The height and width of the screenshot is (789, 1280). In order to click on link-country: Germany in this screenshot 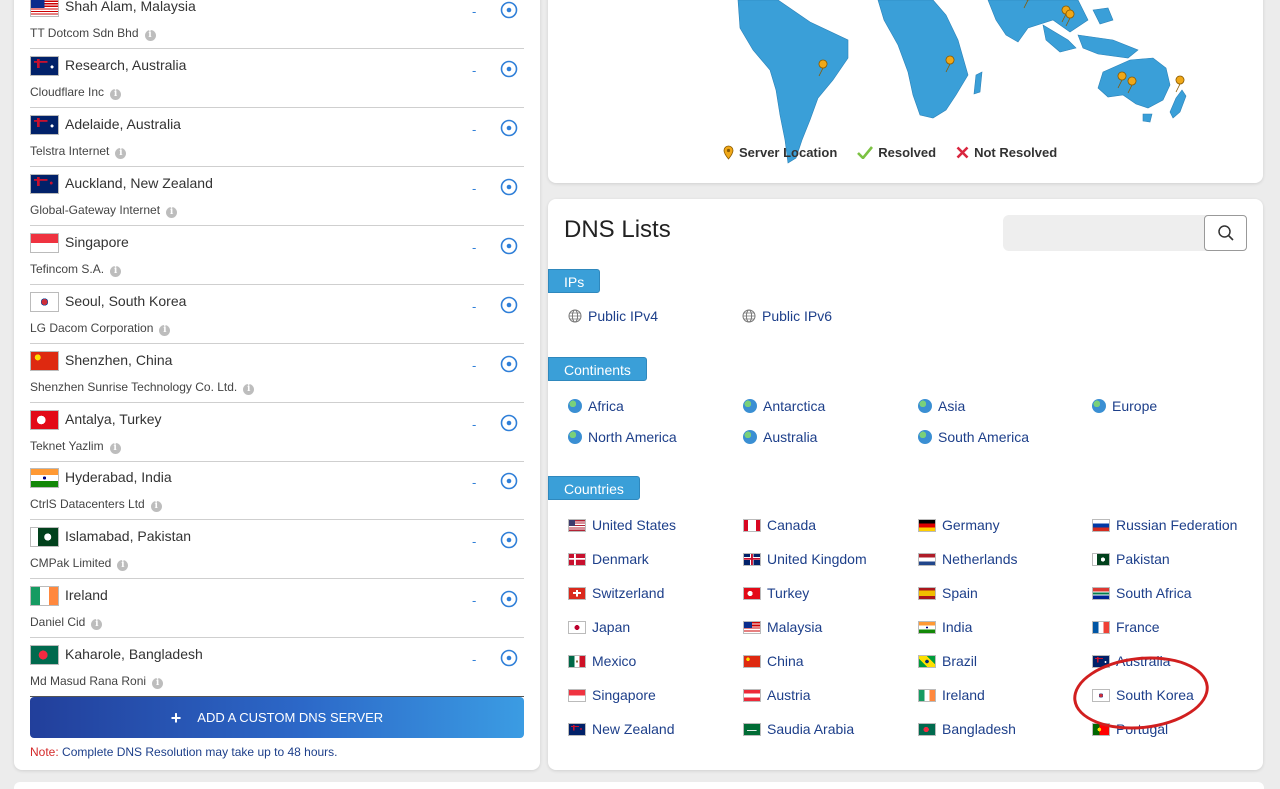, I will do `click(959, 525)`.